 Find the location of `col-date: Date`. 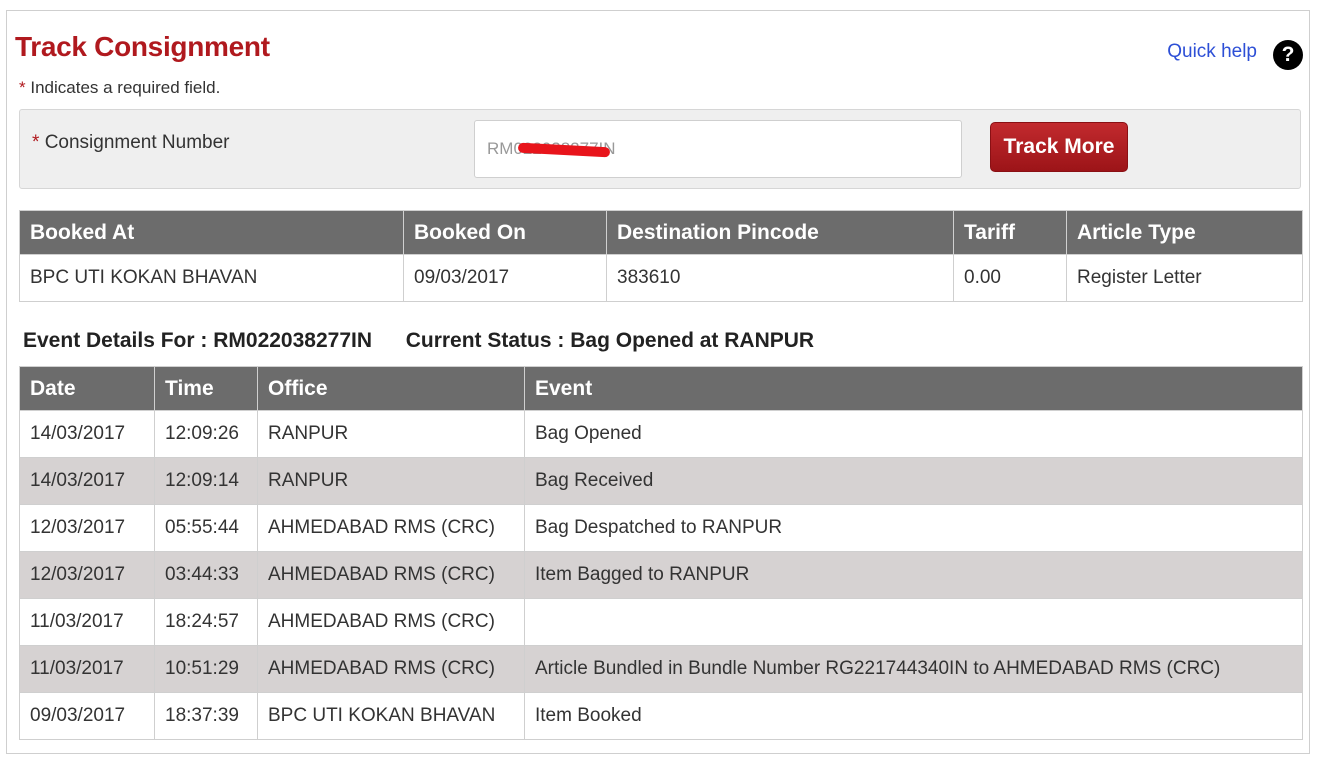

col-date: Date is located at coordinates (87, 388).